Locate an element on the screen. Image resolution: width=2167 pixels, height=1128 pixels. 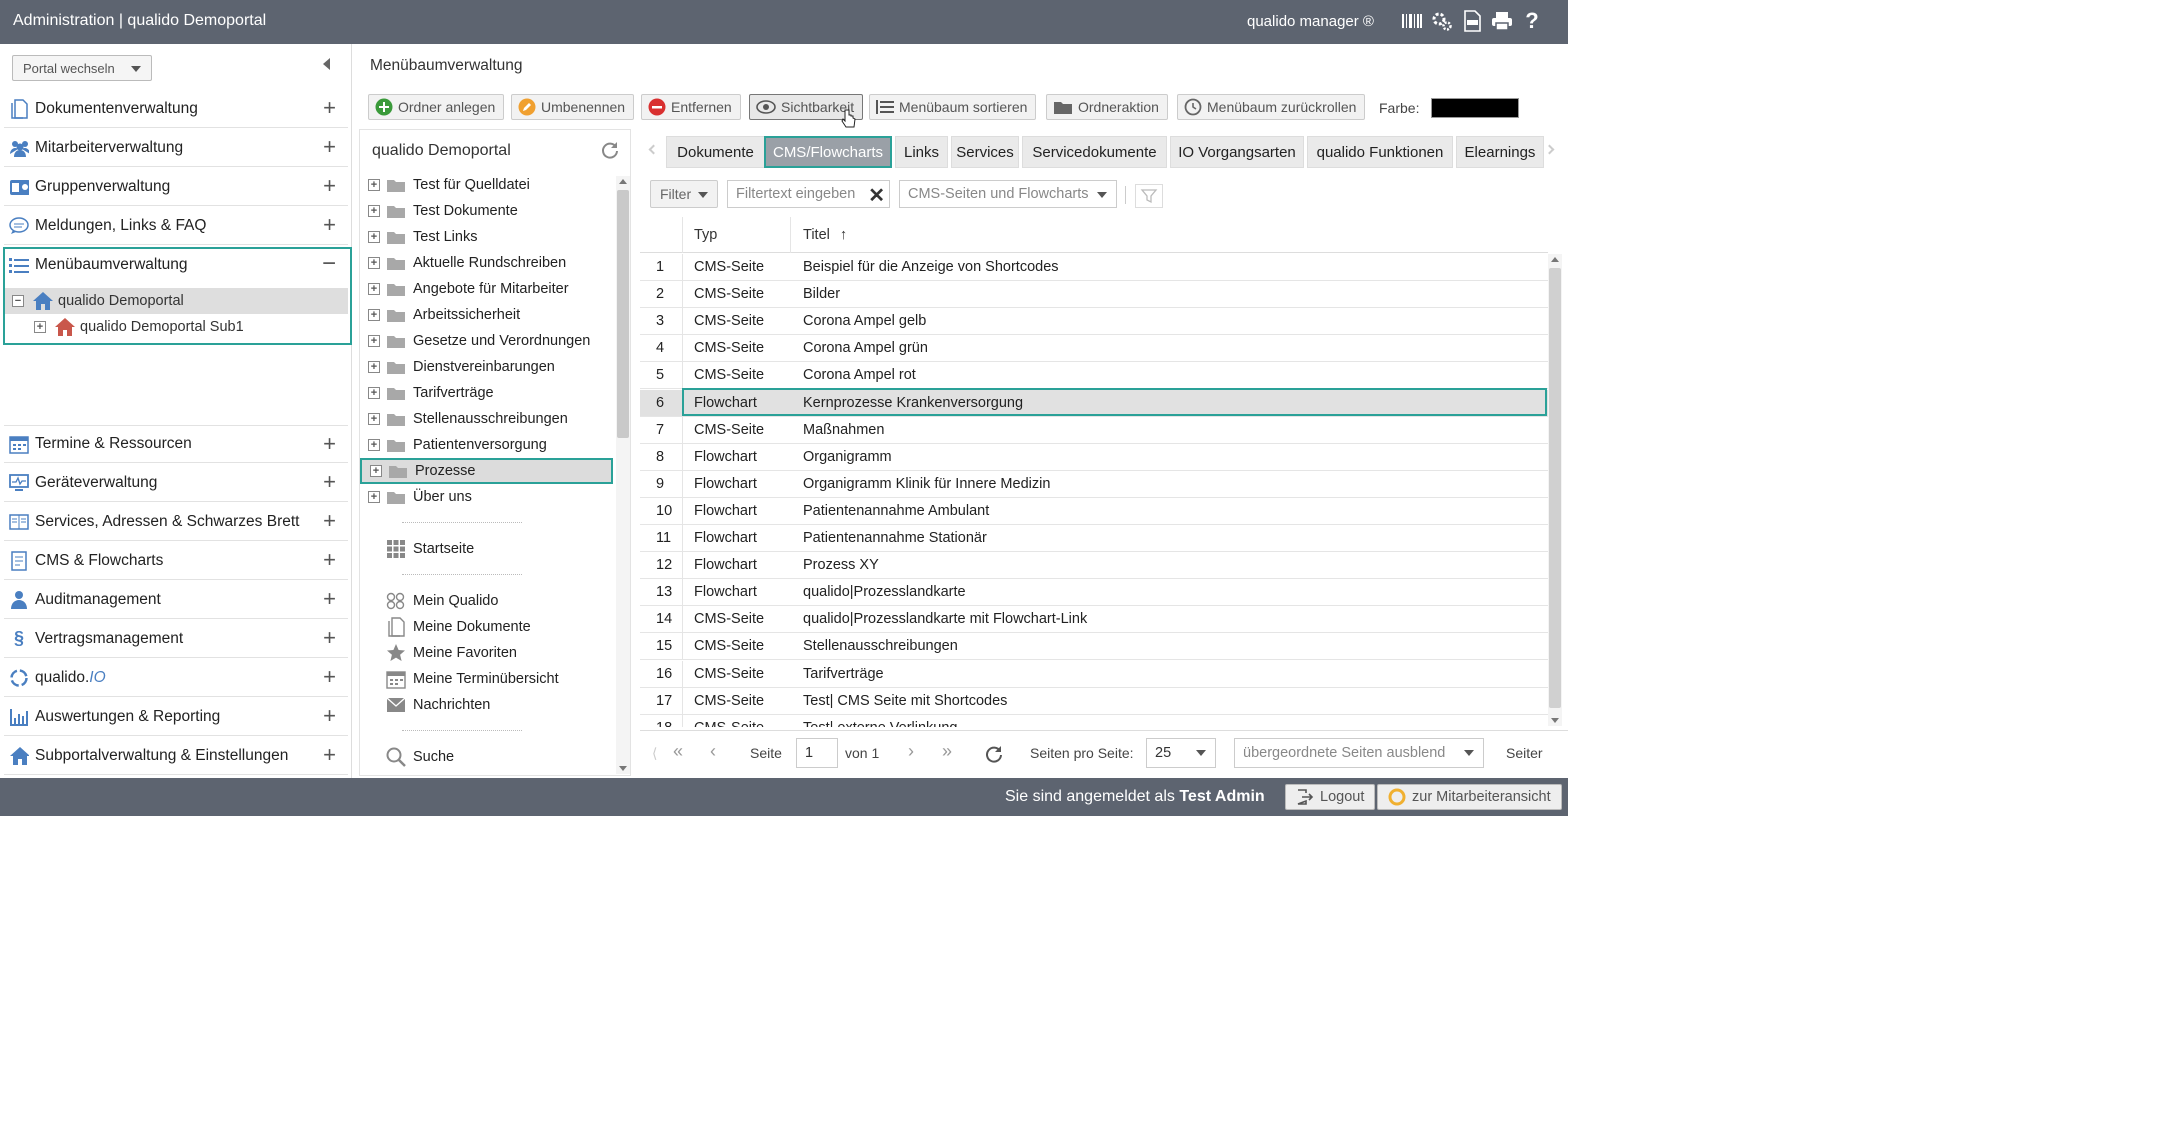
tree-folder: + Patientenversorgung is located at coordinates (488, 445).